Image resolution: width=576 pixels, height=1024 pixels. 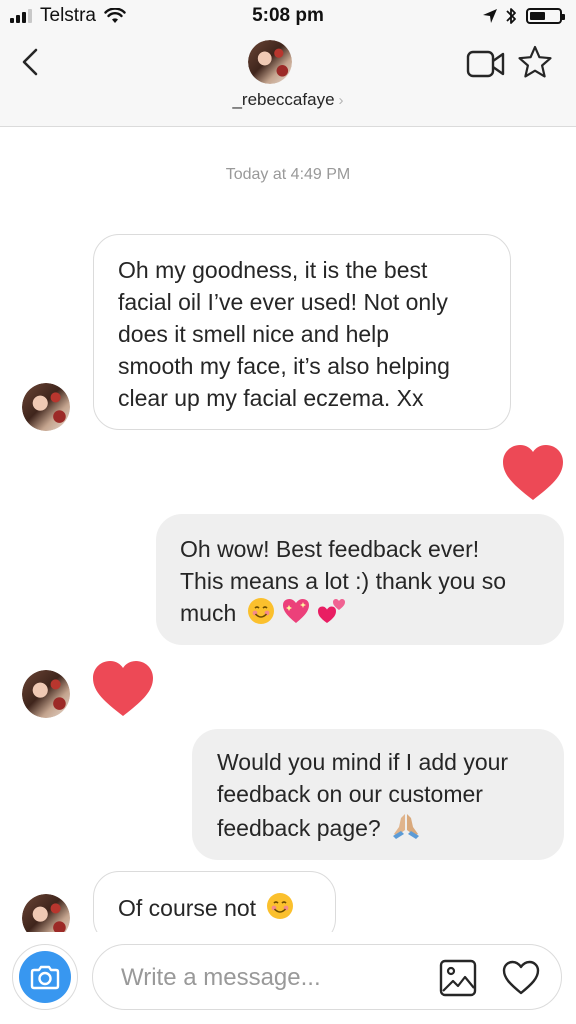 I want to click on message-text: feedback page?, so click(x=299, y=828).